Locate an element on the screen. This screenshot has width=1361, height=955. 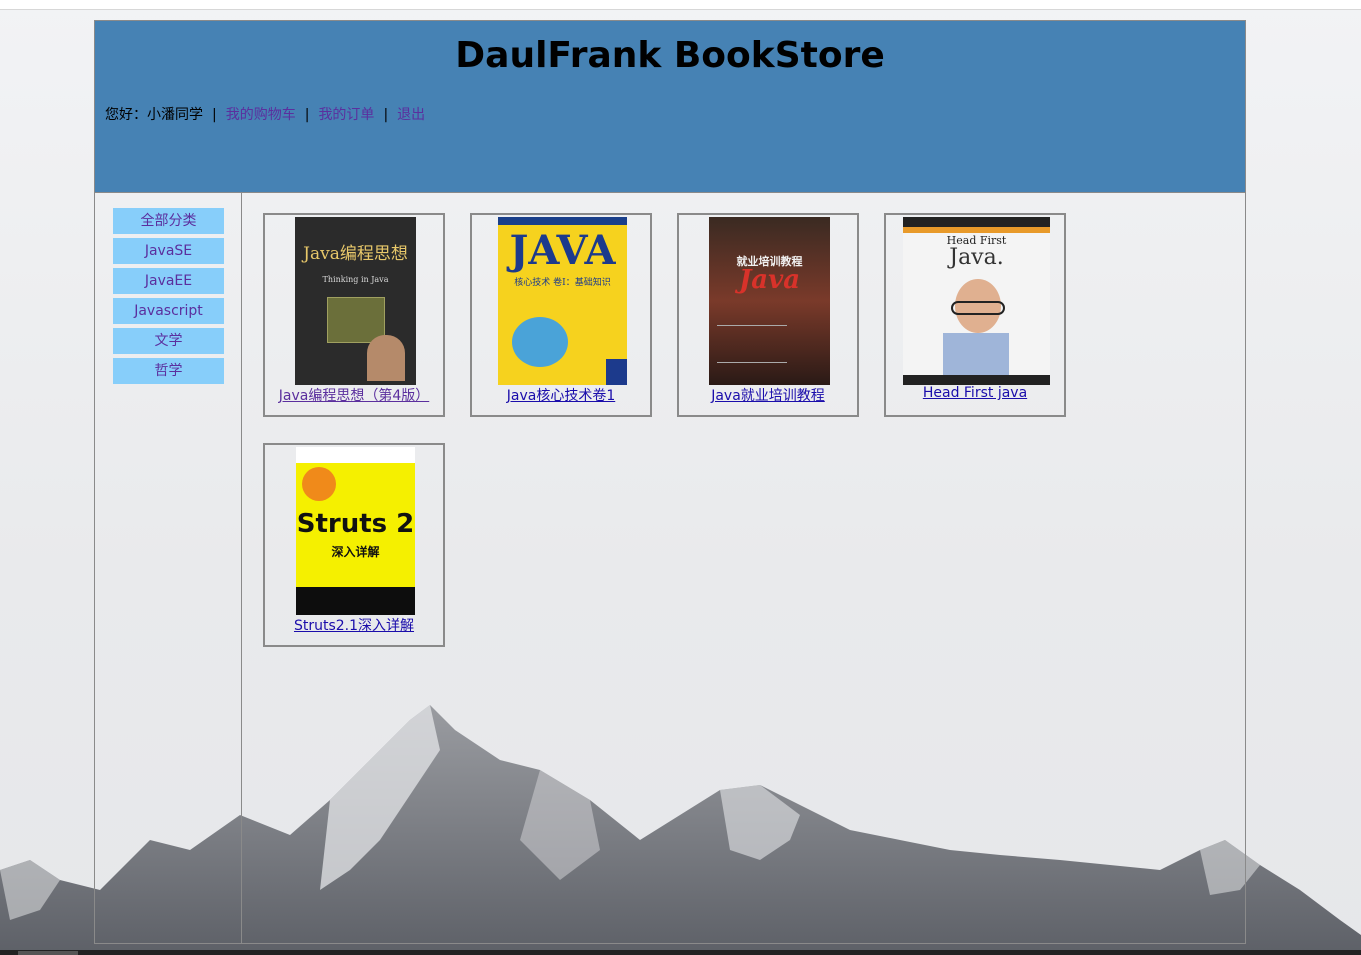
book-title-link: Java编程思想（第4版） is located at coordinates (354, 395).